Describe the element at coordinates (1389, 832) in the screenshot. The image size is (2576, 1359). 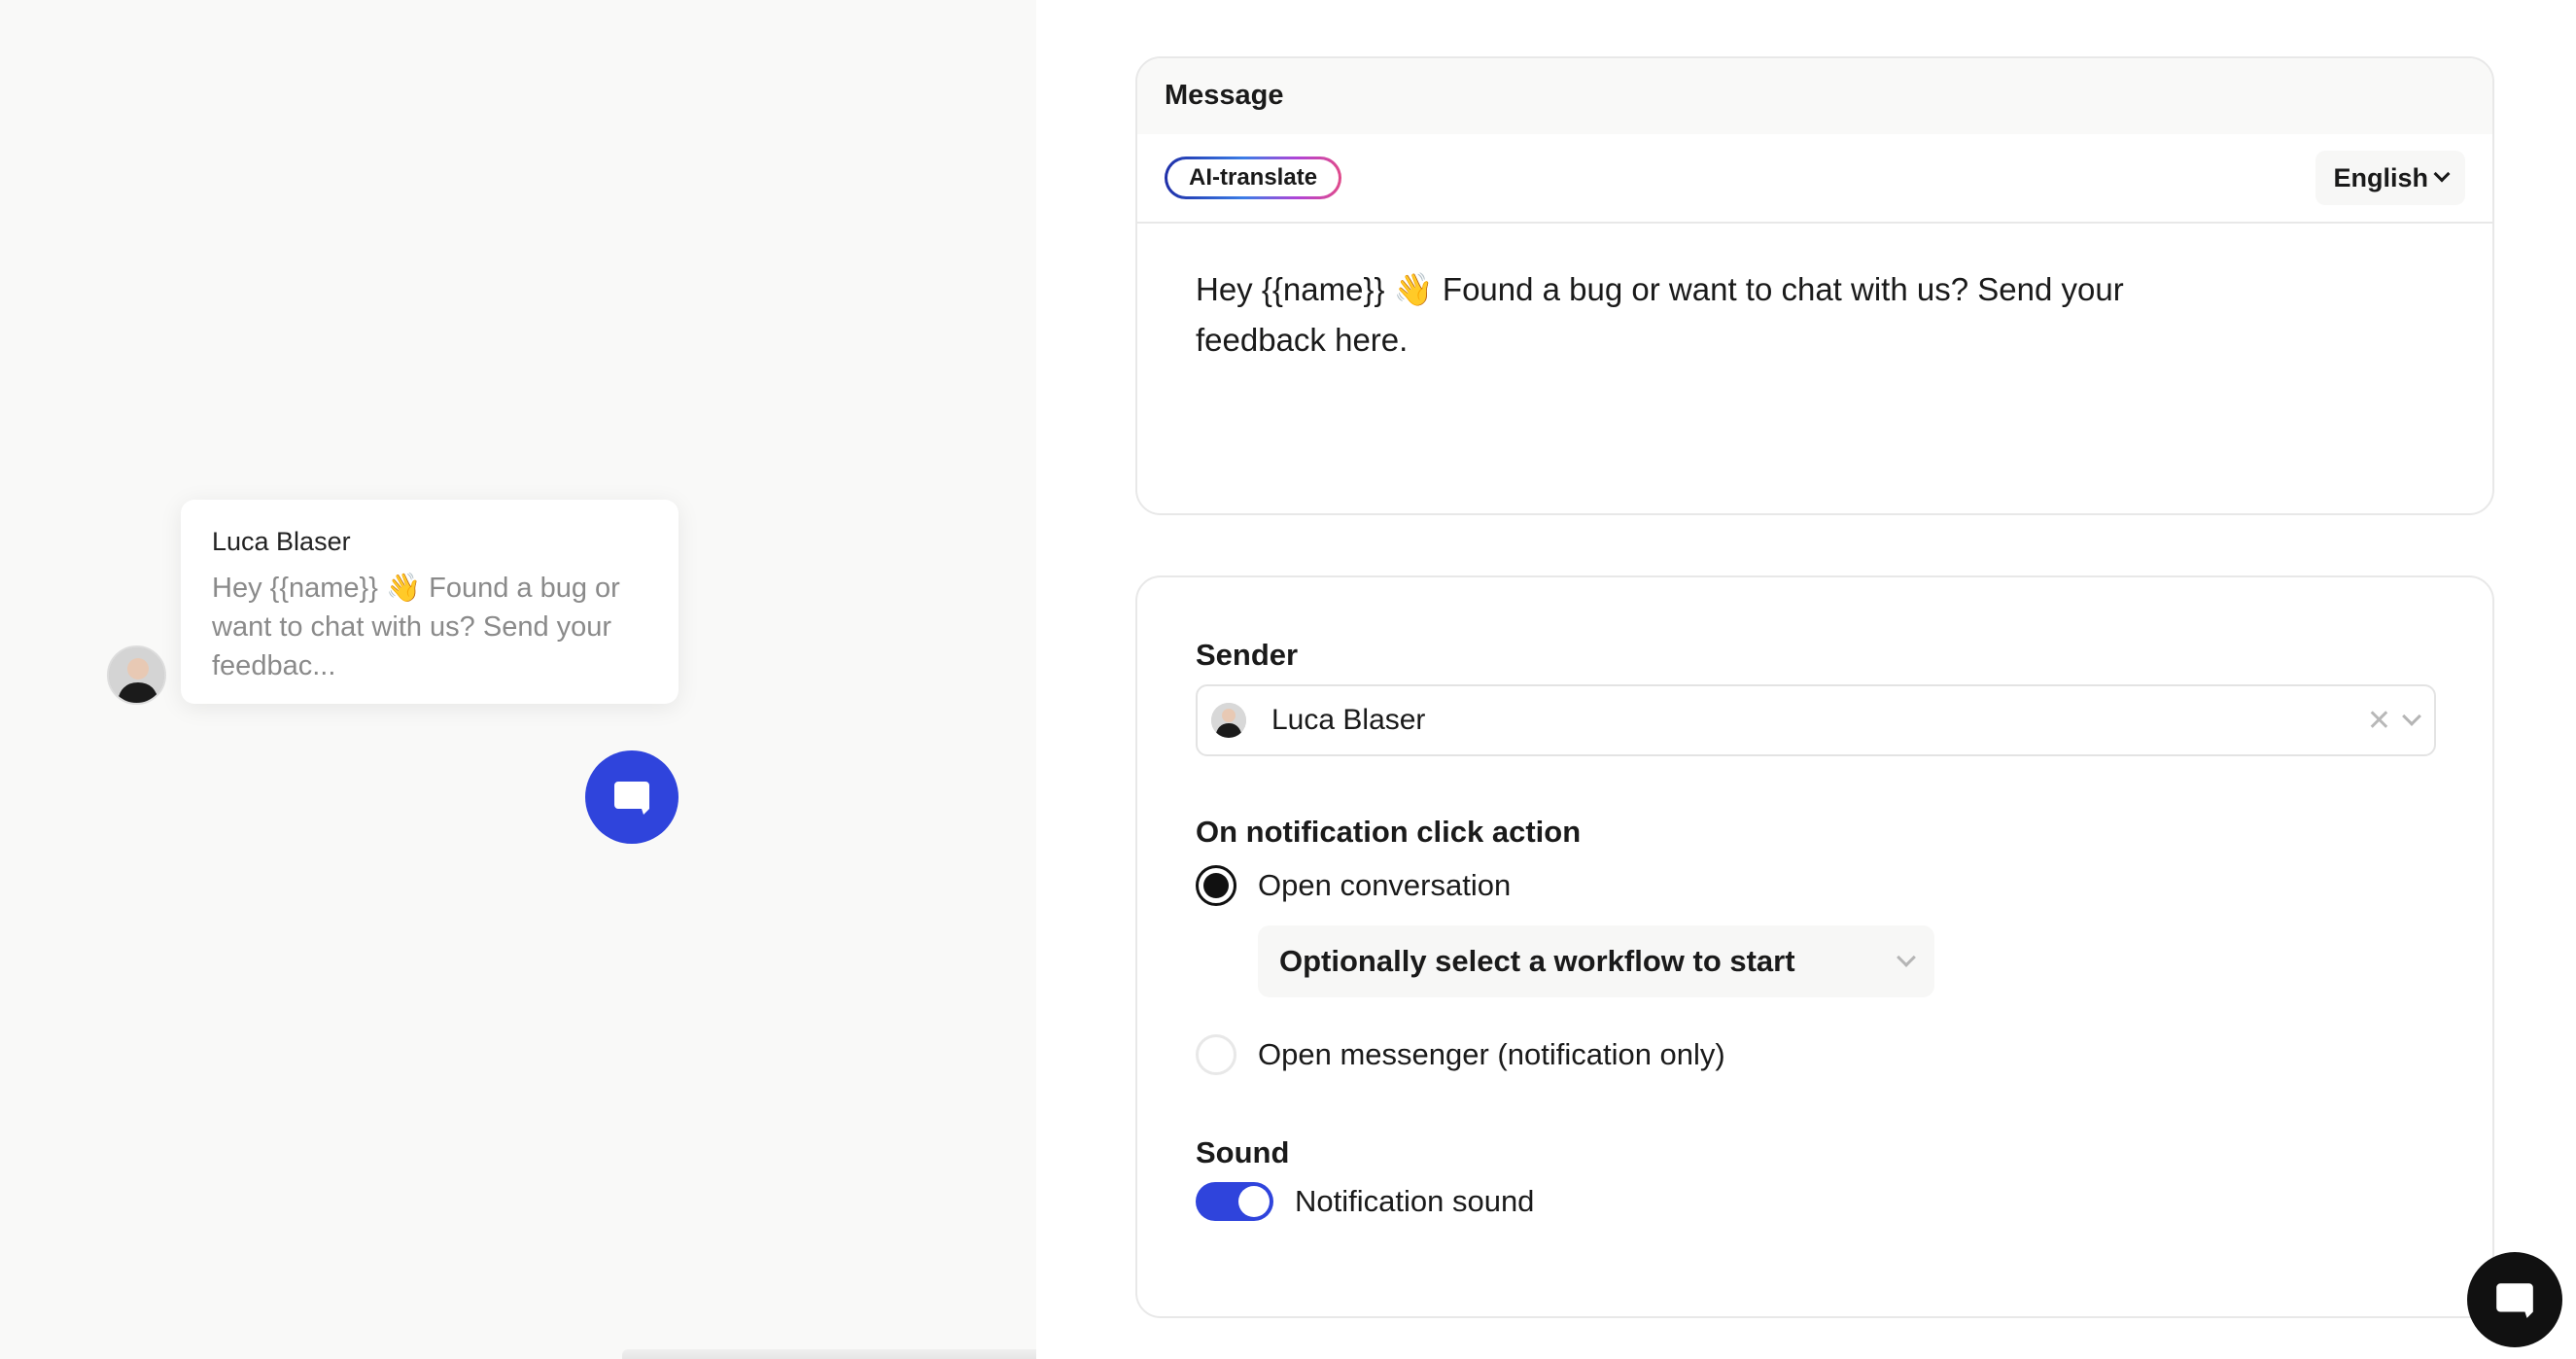
I see `click-action-label: On notification click action` at that location.